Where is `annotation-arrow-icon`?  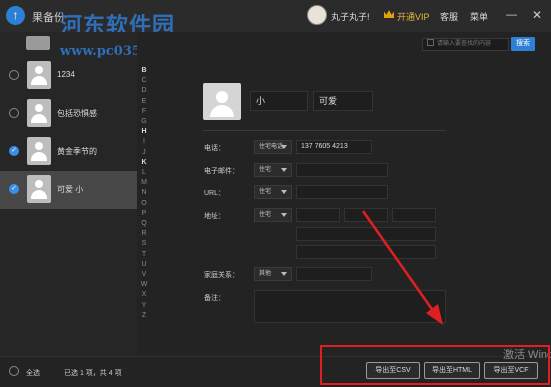 annotation-arrow-icon is located at coordinates (402, 267).